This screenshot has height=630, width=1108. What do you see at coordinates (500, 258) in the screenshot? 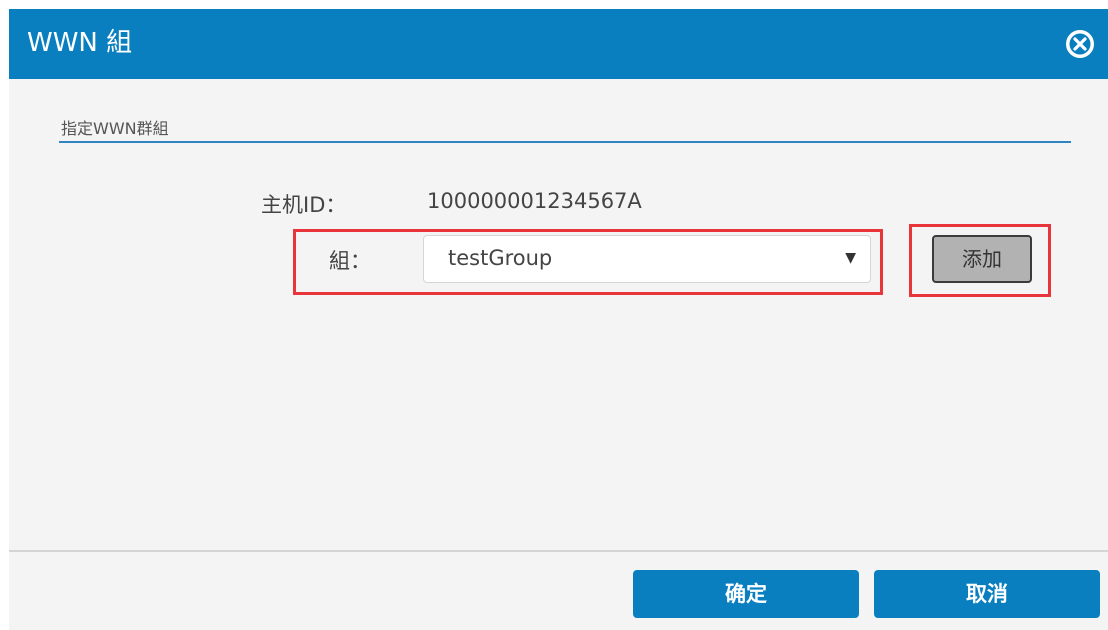
I see `group-select-value: testGroup` at bounding box center [500, 258].